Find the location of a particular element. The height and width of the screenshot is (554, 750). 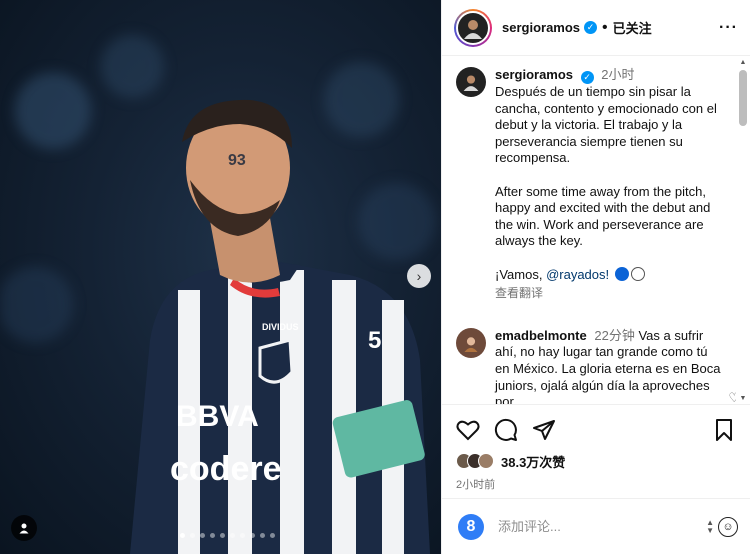

post-actions: 38.3万次赞 2小时前 is located at coordinates (596, 448).